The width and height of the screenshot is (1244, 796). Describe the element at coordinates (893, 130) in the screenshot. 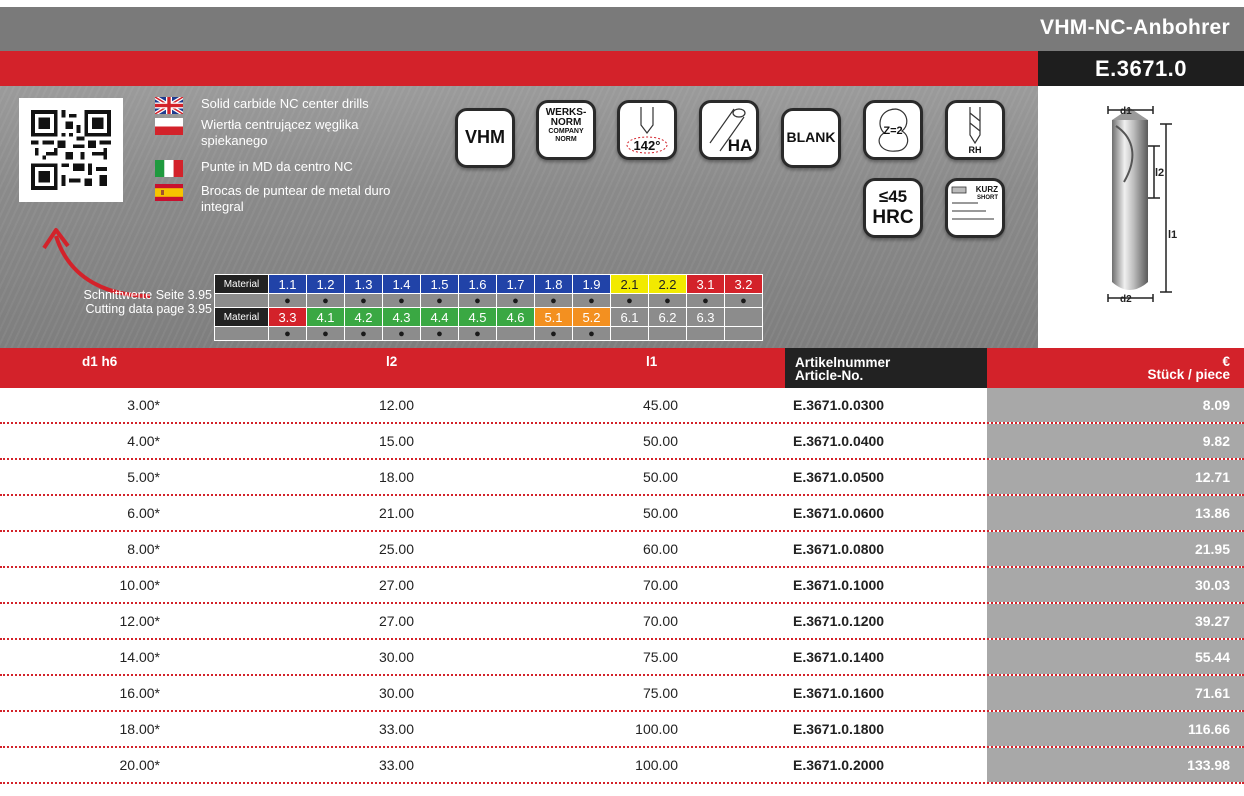

I see `flutes-z2-icon: Z=2` at that location.